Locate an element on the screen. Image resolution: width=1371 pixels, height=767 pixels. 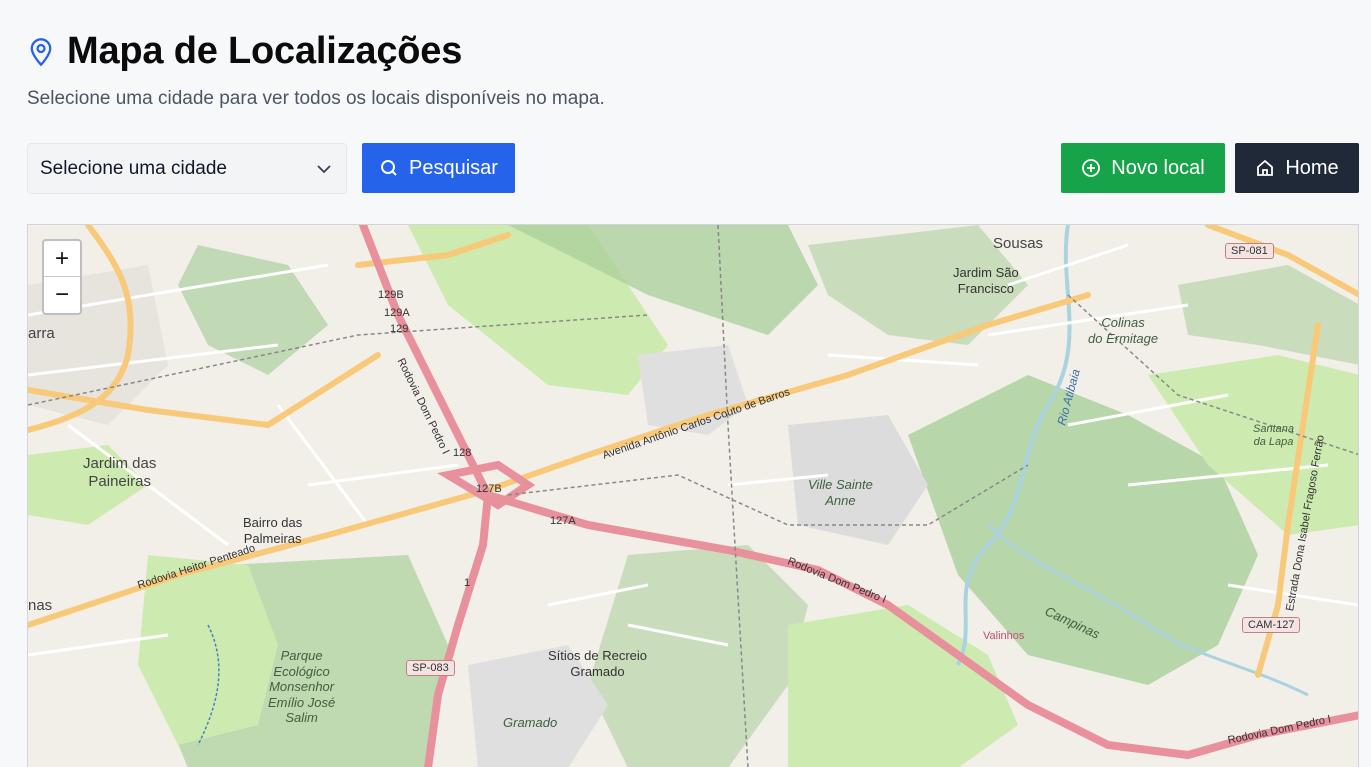
exit-127a: 127A is located at coordinates (563, 521).